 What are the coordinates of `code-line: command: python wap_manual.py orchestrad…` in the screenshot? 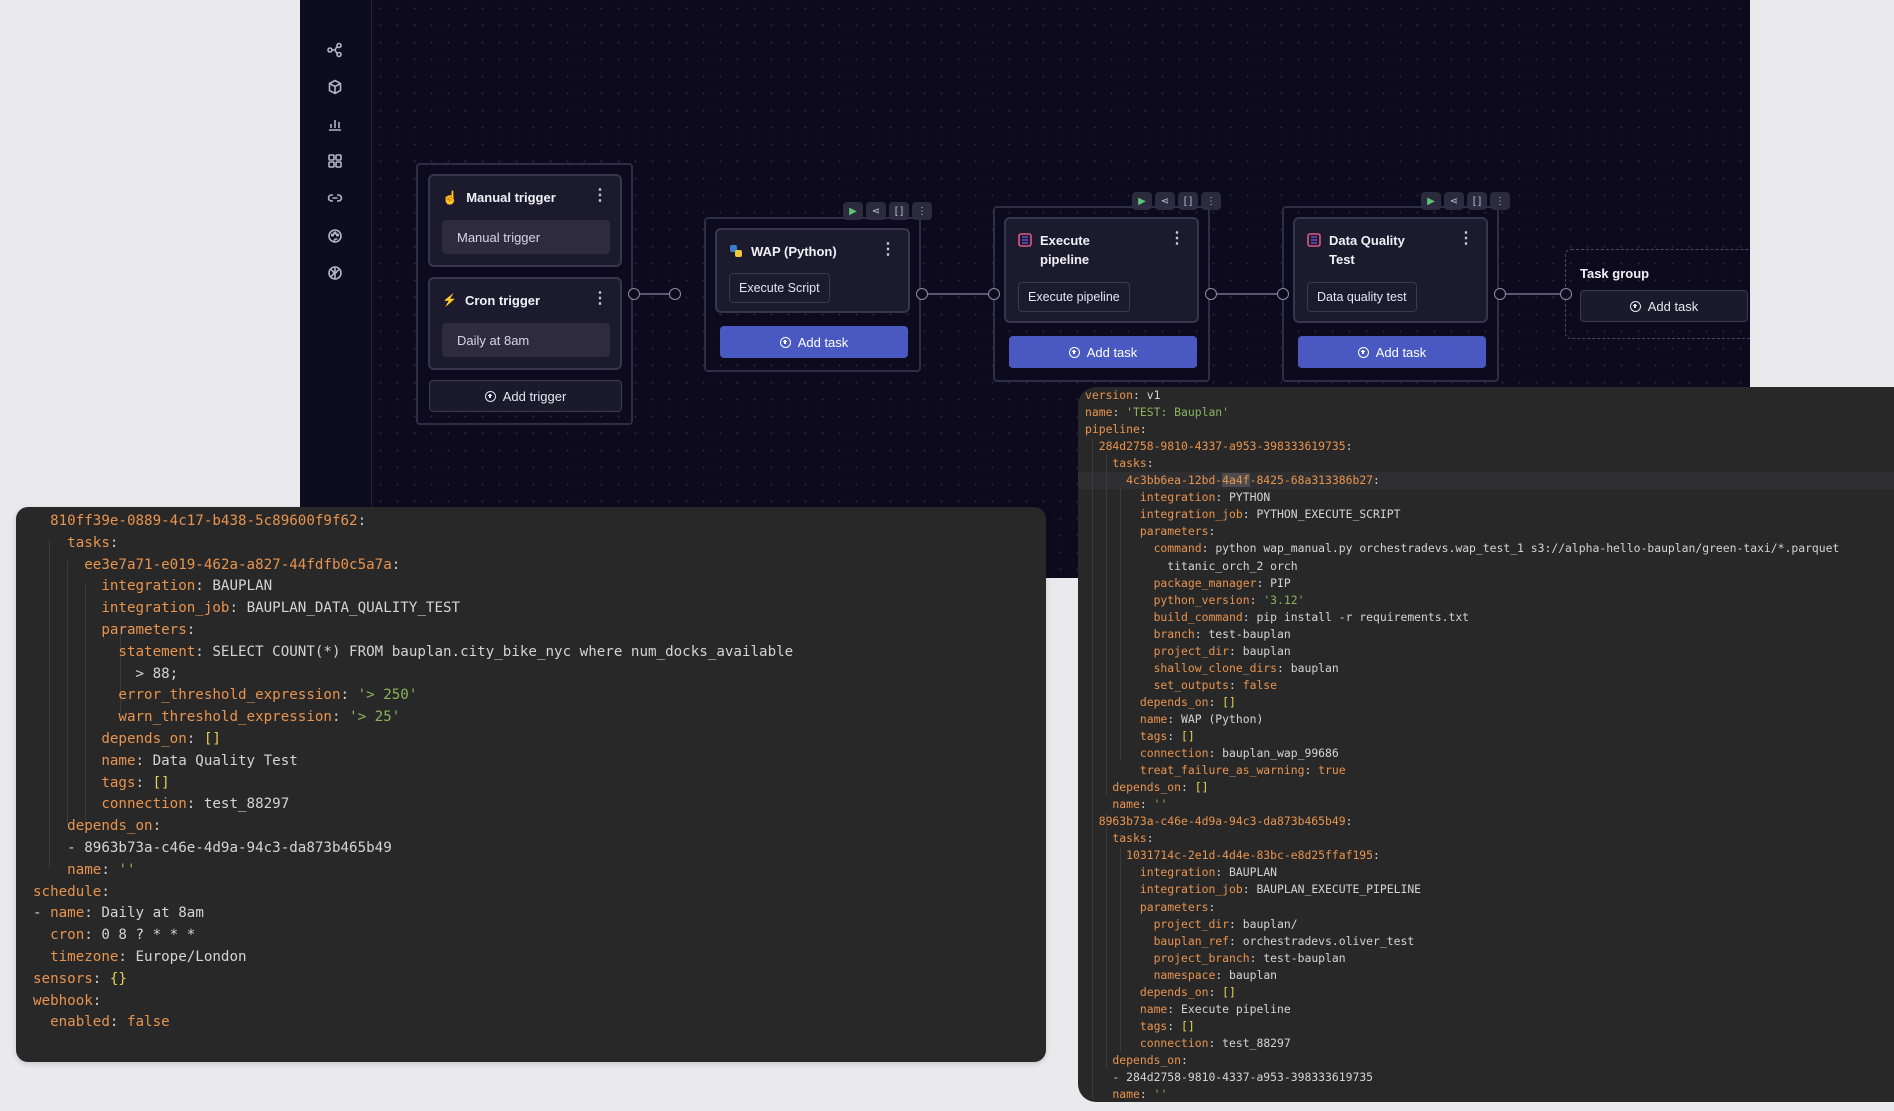 It's located at (1462, 548).